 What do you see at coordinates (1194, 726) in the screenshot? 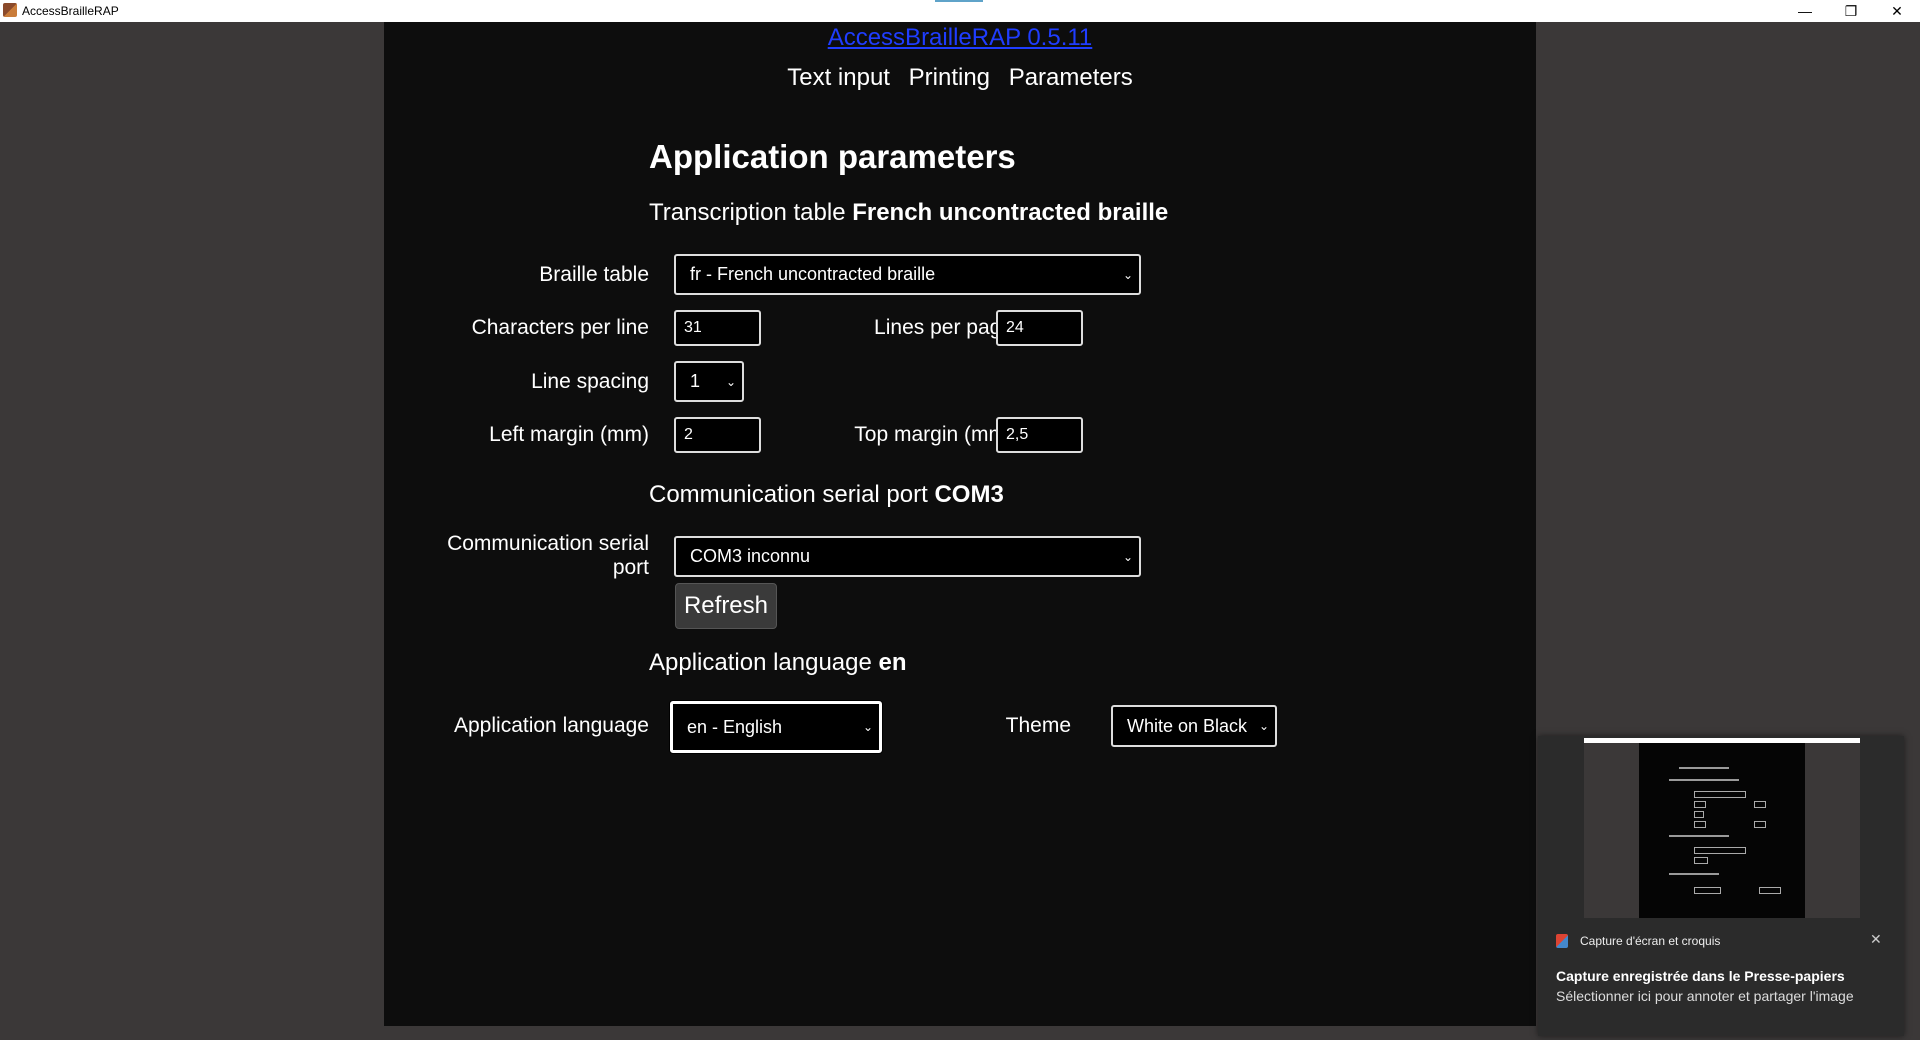
I see `theme-select: White on Black ⌄` at bounding box center [1194, 726].